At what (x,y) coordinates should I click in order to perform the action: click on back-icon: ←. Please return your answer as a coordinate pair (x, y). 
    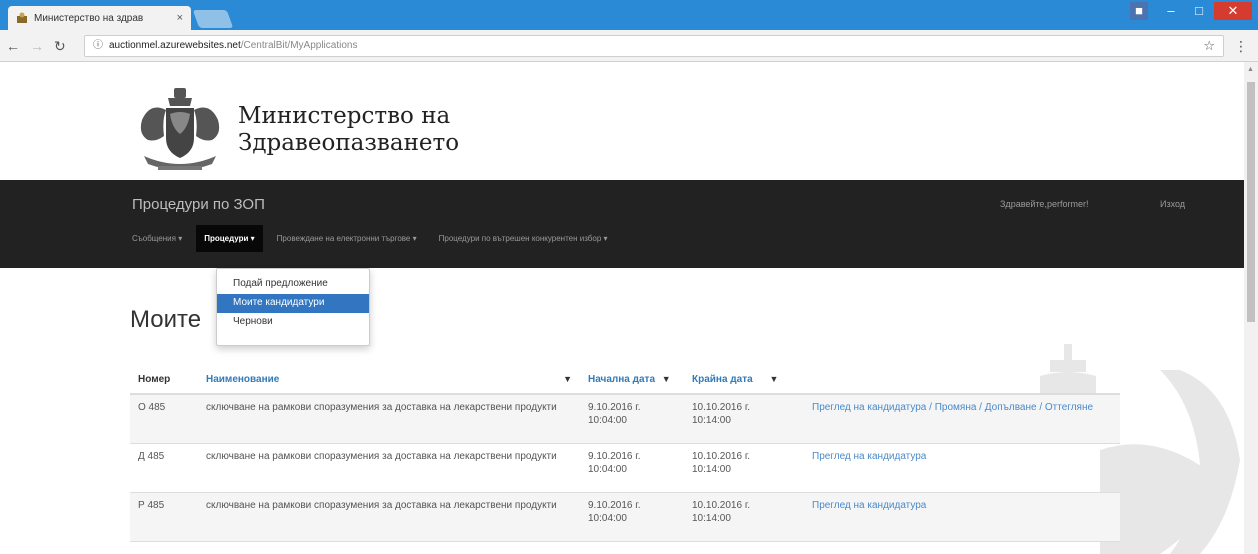
    Looking at the image, I should click on (13, 46).